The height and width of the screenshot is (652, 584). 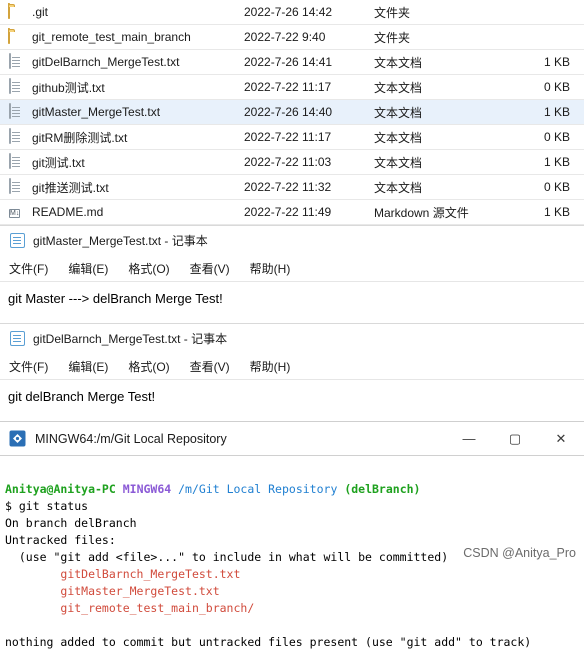 What do you see at coordinates (60, 489) in the screenshot?
I see `prompt-user: Anitya@Anitya-PC` at bounding box center [60, 489].